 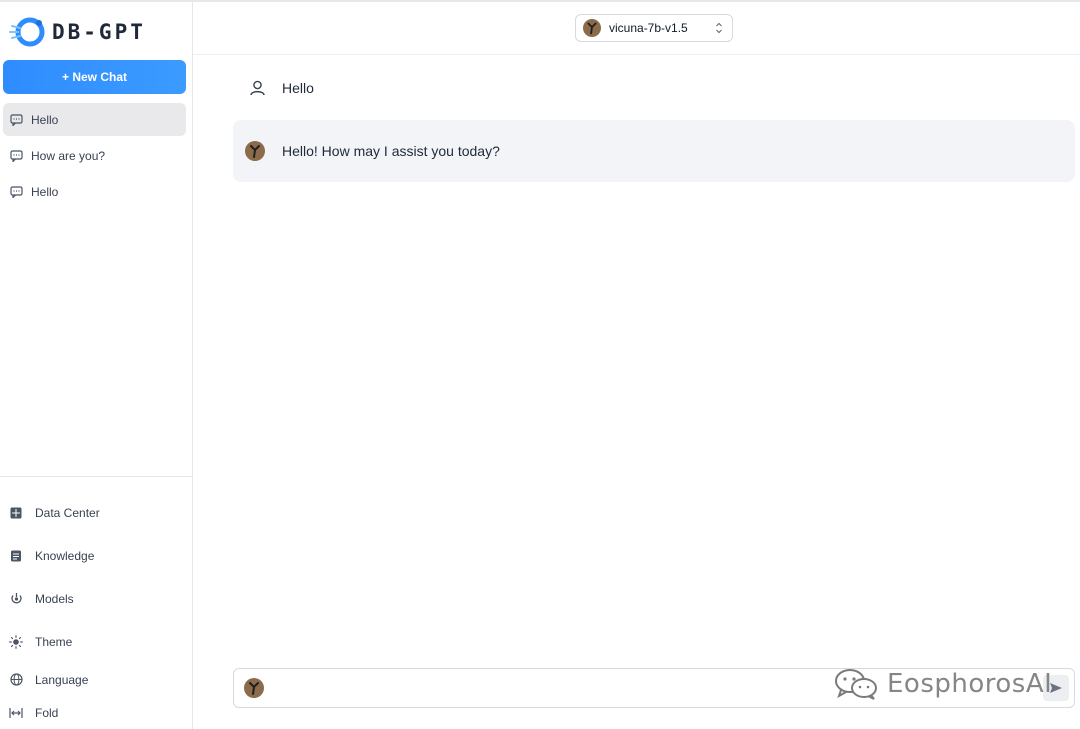 What do you see at coordinates (257, 88) in the screenshot?
I see `user-icon` at bounding box center [257, 88].